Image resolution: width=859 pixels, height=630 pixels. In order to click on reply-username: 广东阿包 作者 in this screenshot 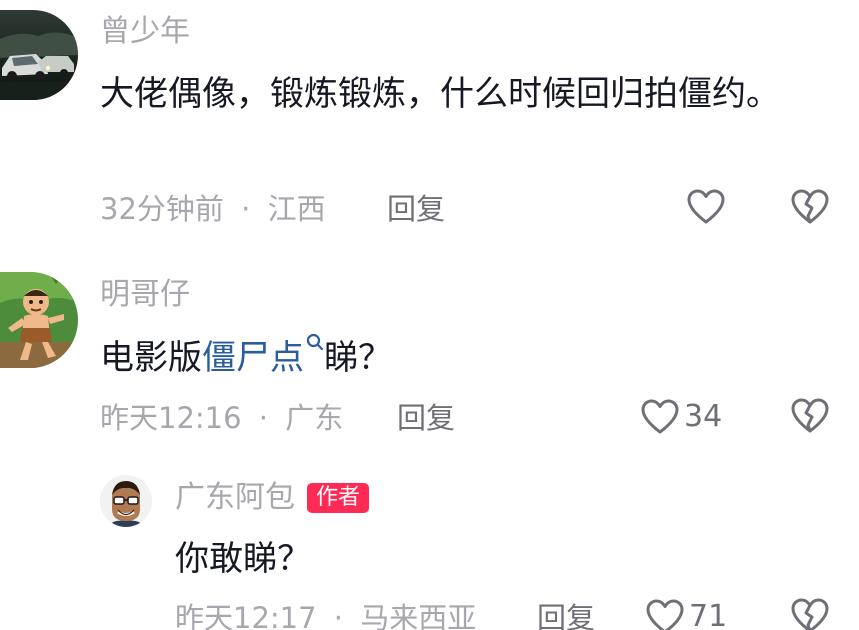, I will do `click(272, 498)`.